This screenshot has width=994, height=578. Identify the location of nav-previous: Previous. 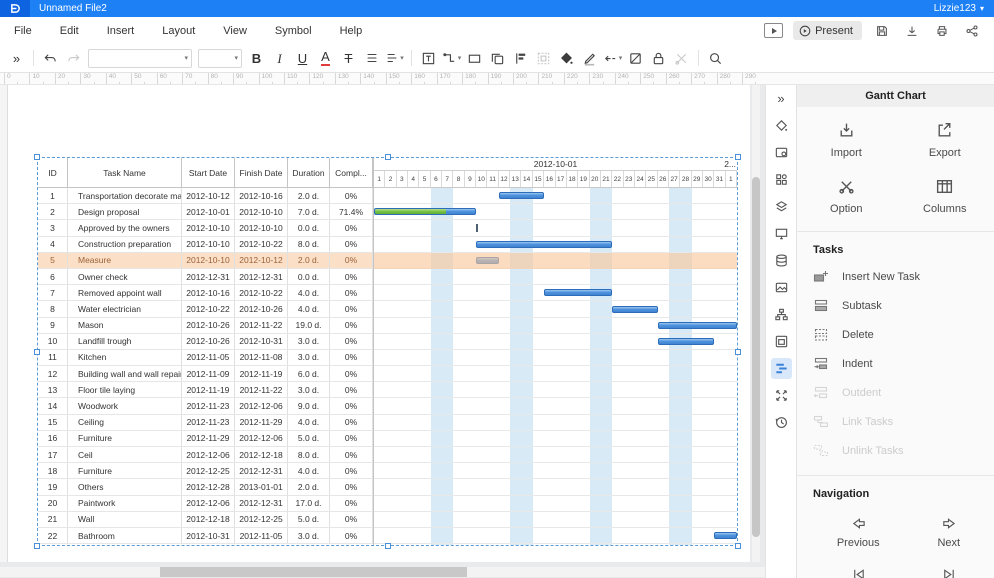
(858, 532).